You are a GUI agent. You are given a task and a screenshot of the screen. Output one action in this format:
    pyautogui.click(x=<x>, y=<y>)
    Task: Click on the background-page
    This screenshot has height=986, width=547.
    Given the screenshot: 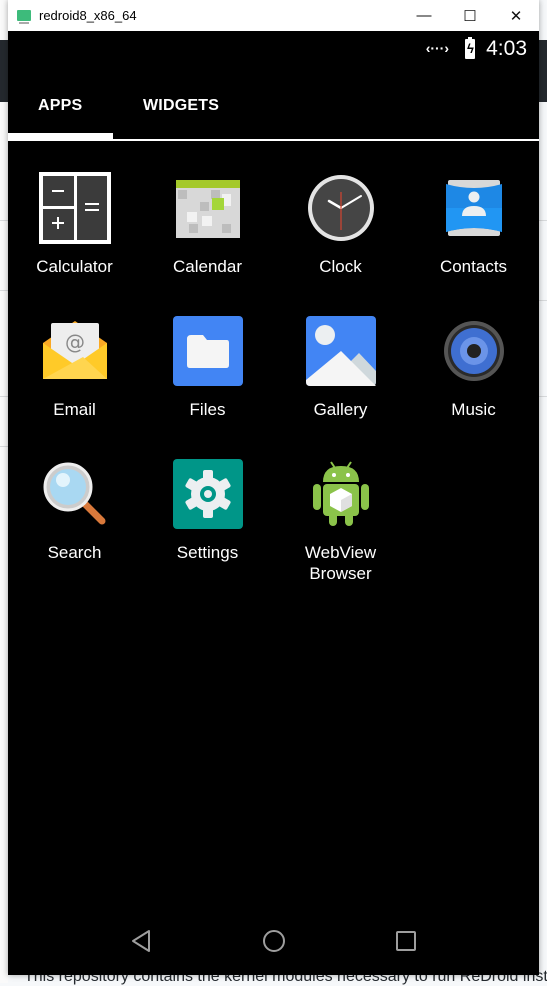 What is the action you would take?
    pyautogui.click(x=4, y=491)
    